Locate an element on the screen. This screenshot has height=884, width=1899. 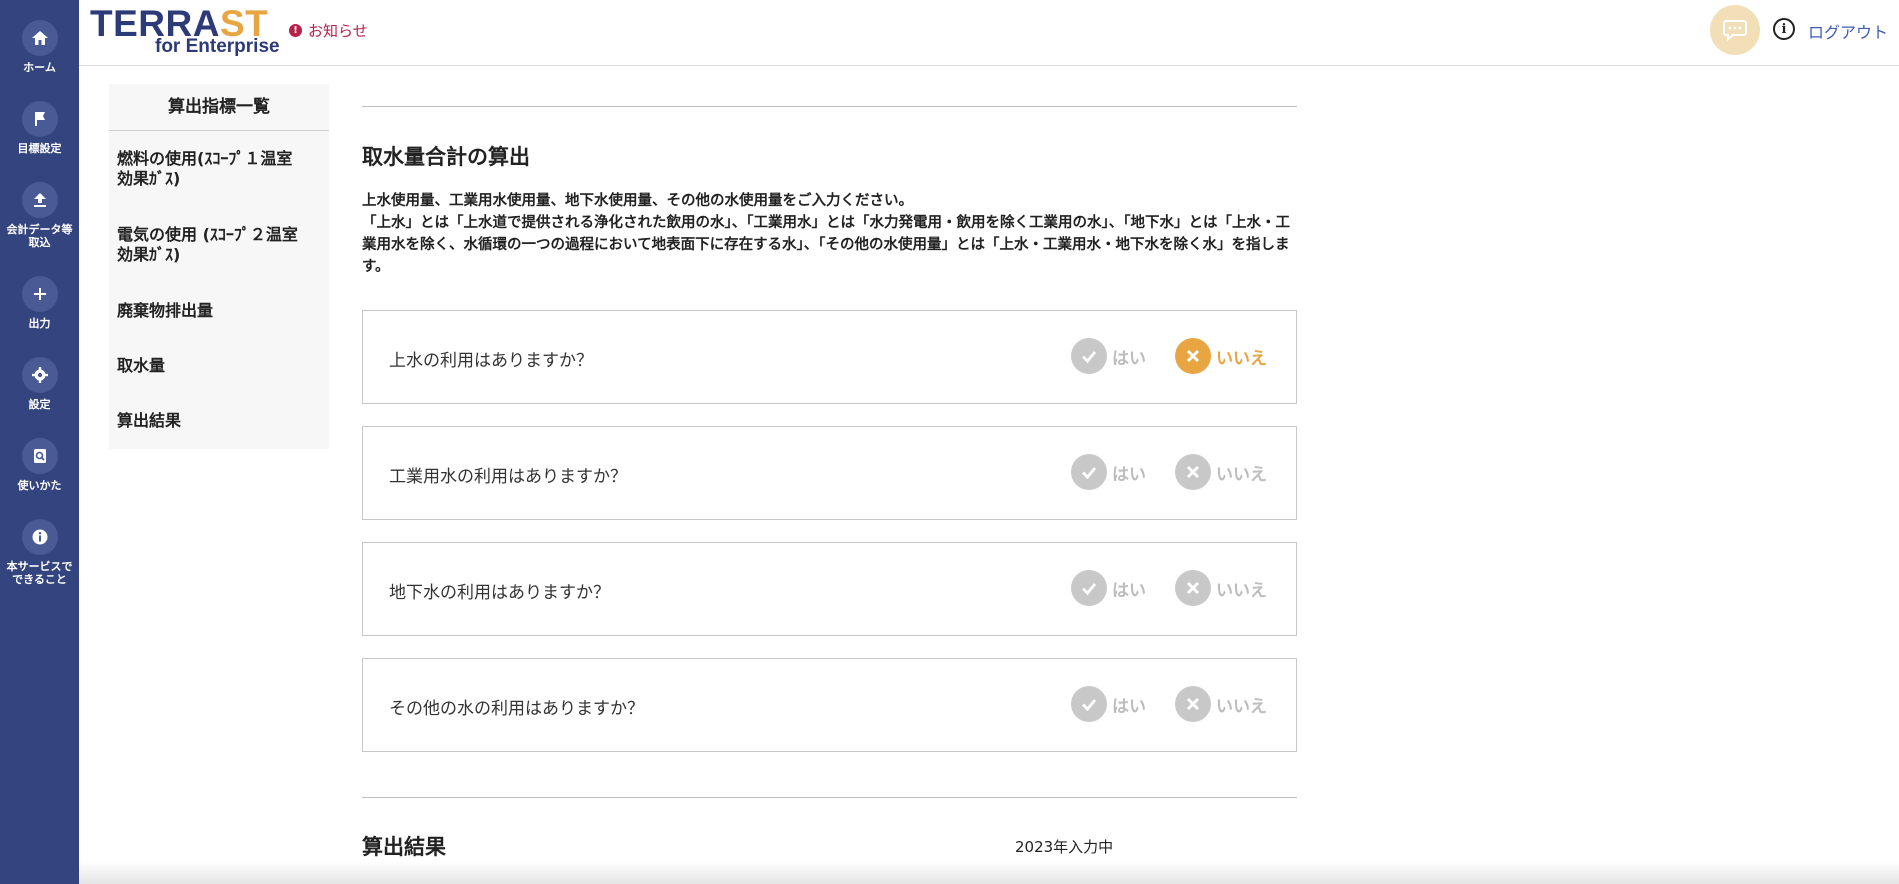
logo-subtitle: for Enterprise is located at coordinates (217, 46).